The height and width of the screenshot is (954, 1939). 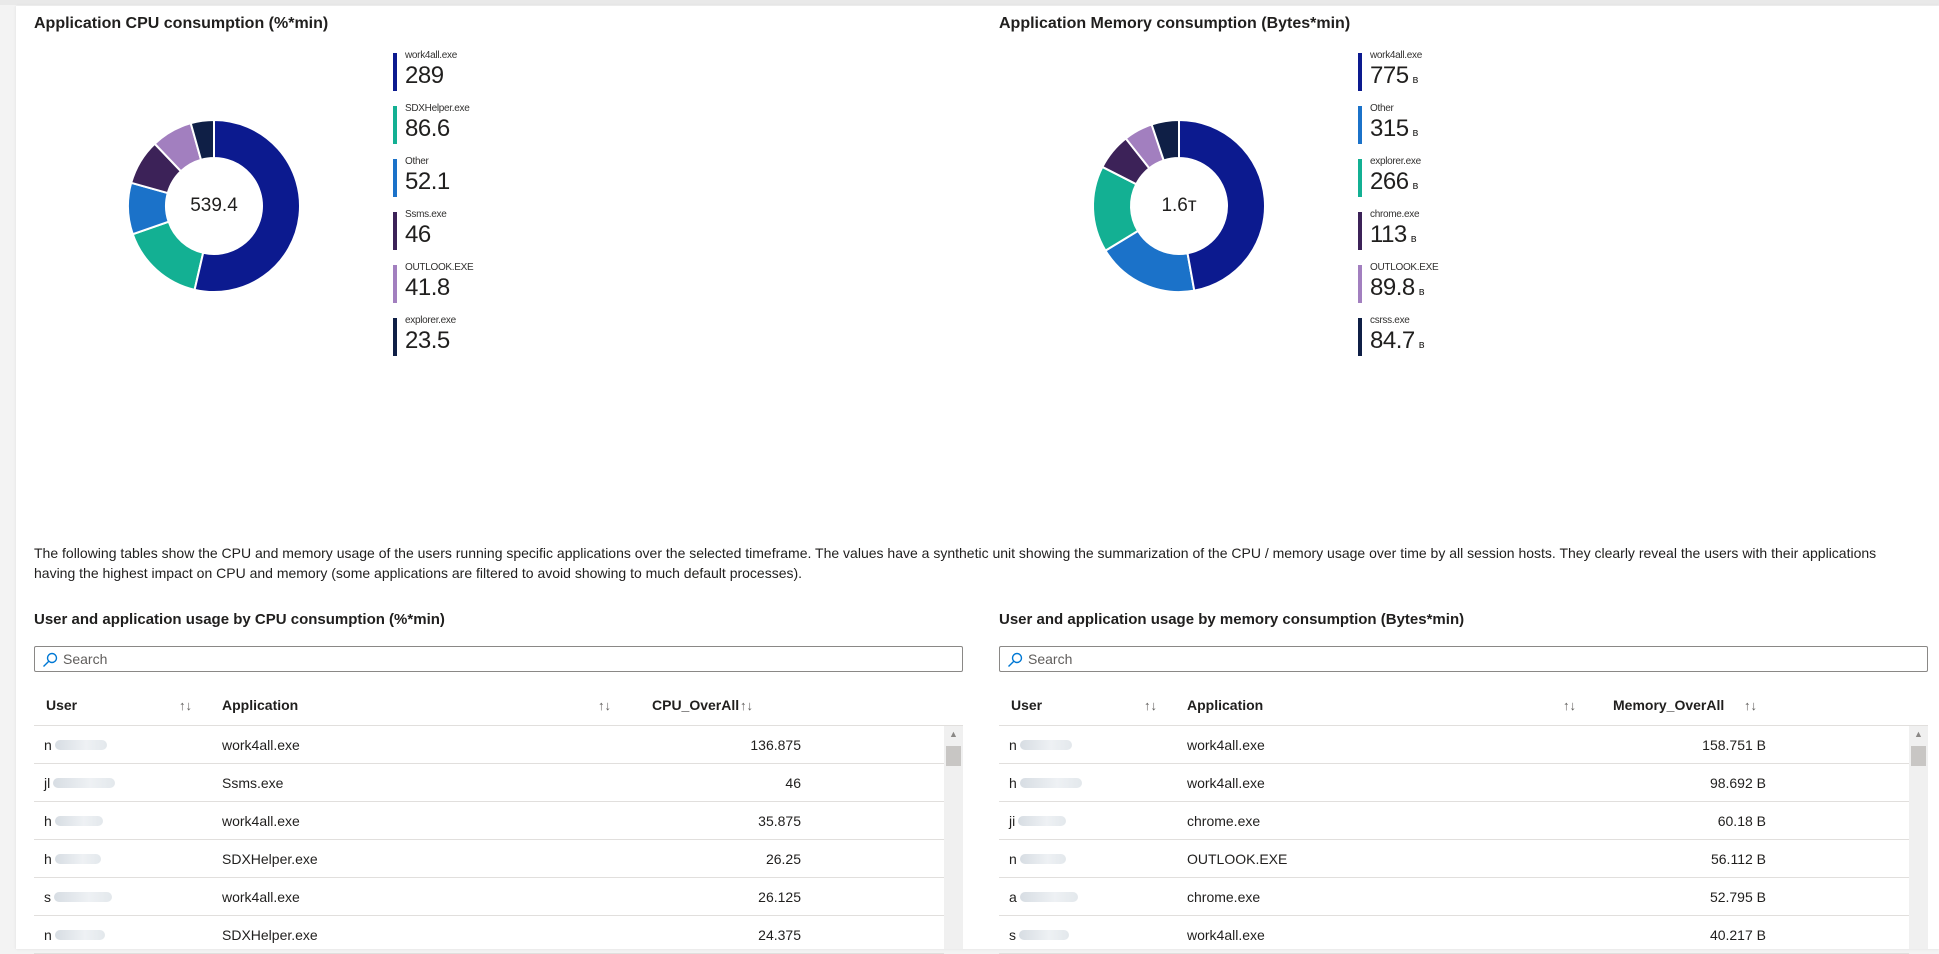 I want to click on memory-legend-item-outlook-exe: OUTLOOK.EXE 89.8 в, so click(x=1398, y=288).